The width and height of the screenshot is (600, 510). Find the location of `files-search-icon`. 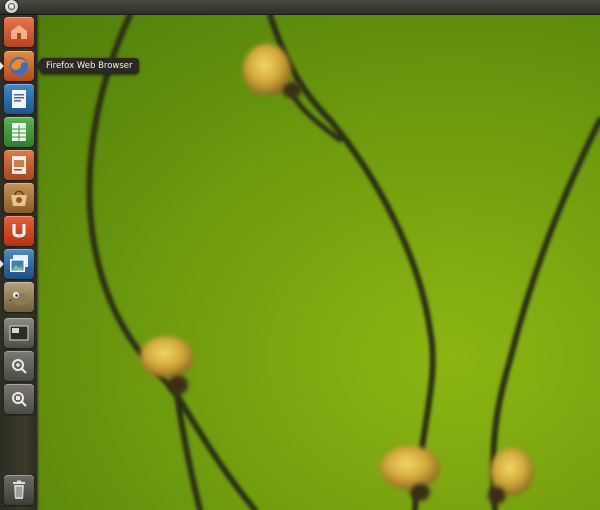

files-search-icon is located at coordinates (19, 399).